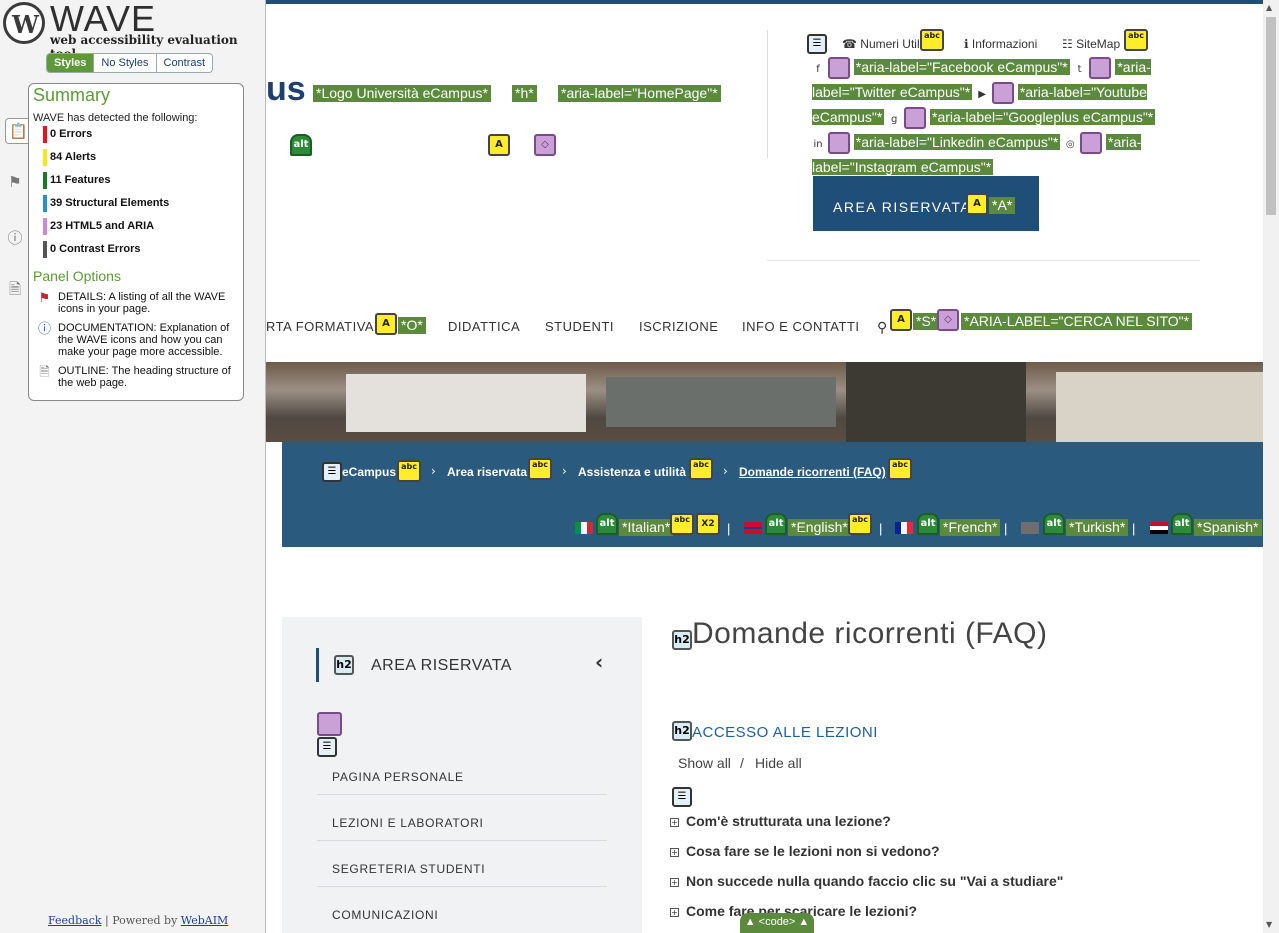  Describe the element at coordinates (682, 731) in the screenshot. I see `h2-heading-icon: h2` at that location.